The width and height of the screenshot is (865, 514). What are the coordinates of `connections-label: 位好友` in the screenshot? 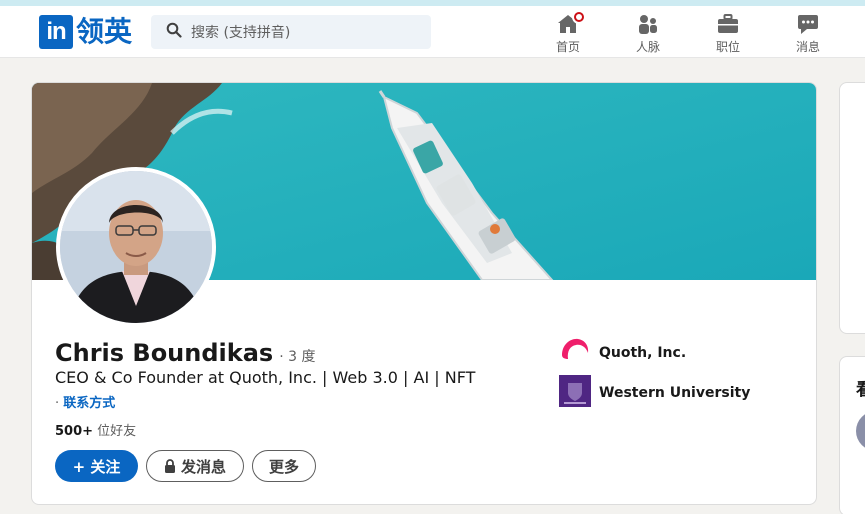 It's located at (117, 431).